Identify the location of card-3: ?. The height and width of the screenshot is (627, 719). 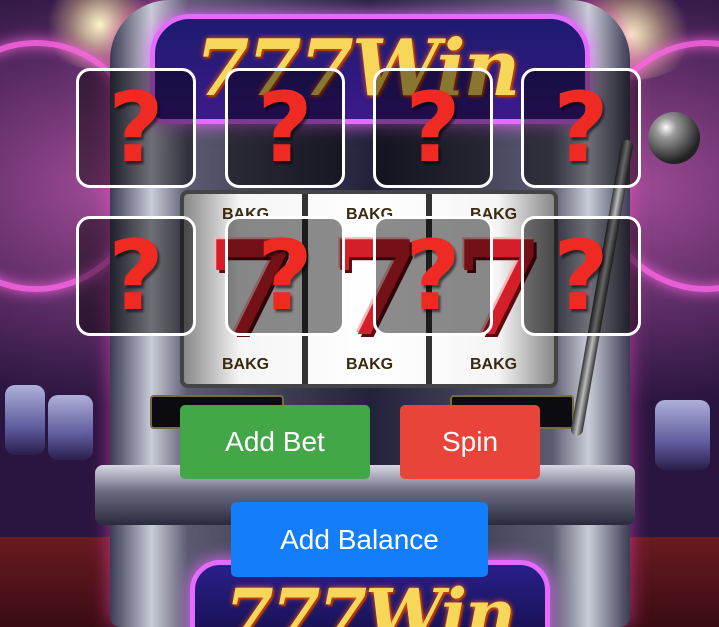
(433, 128).